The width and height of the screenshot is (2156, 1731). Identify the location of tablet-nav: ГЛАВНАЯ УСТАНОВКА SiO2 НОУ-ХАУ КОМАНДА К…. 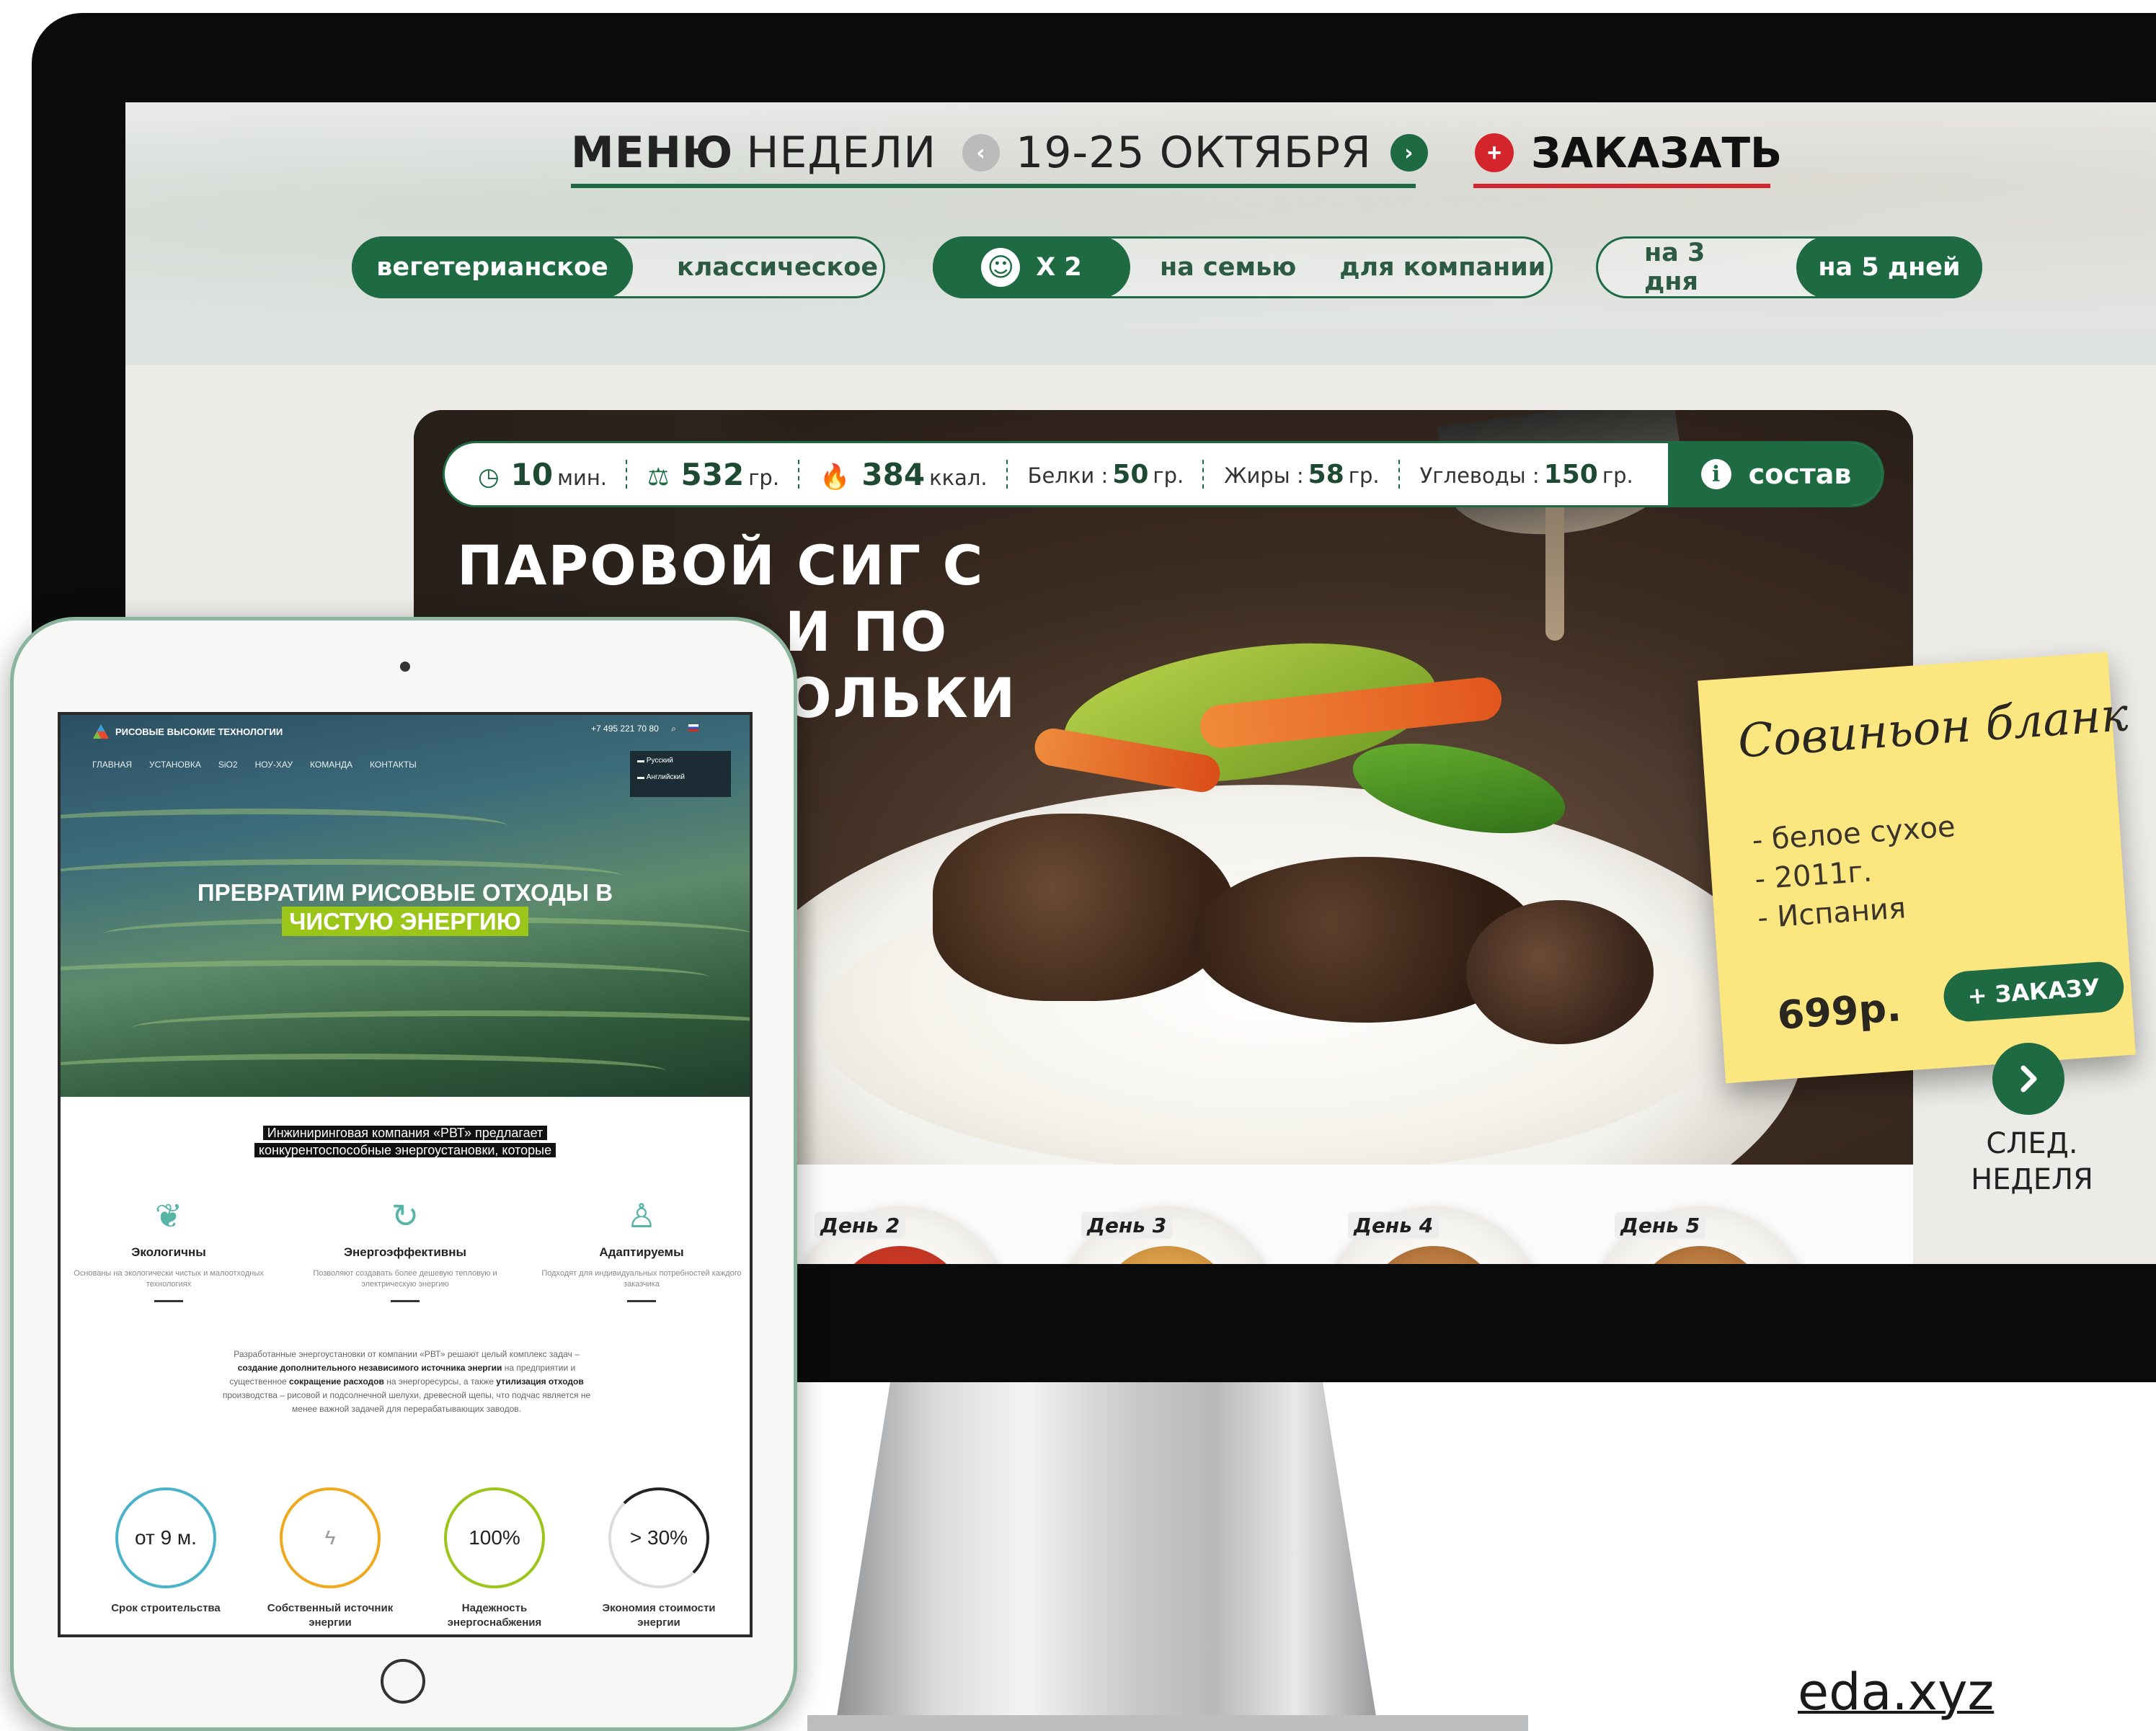
(263, 765).